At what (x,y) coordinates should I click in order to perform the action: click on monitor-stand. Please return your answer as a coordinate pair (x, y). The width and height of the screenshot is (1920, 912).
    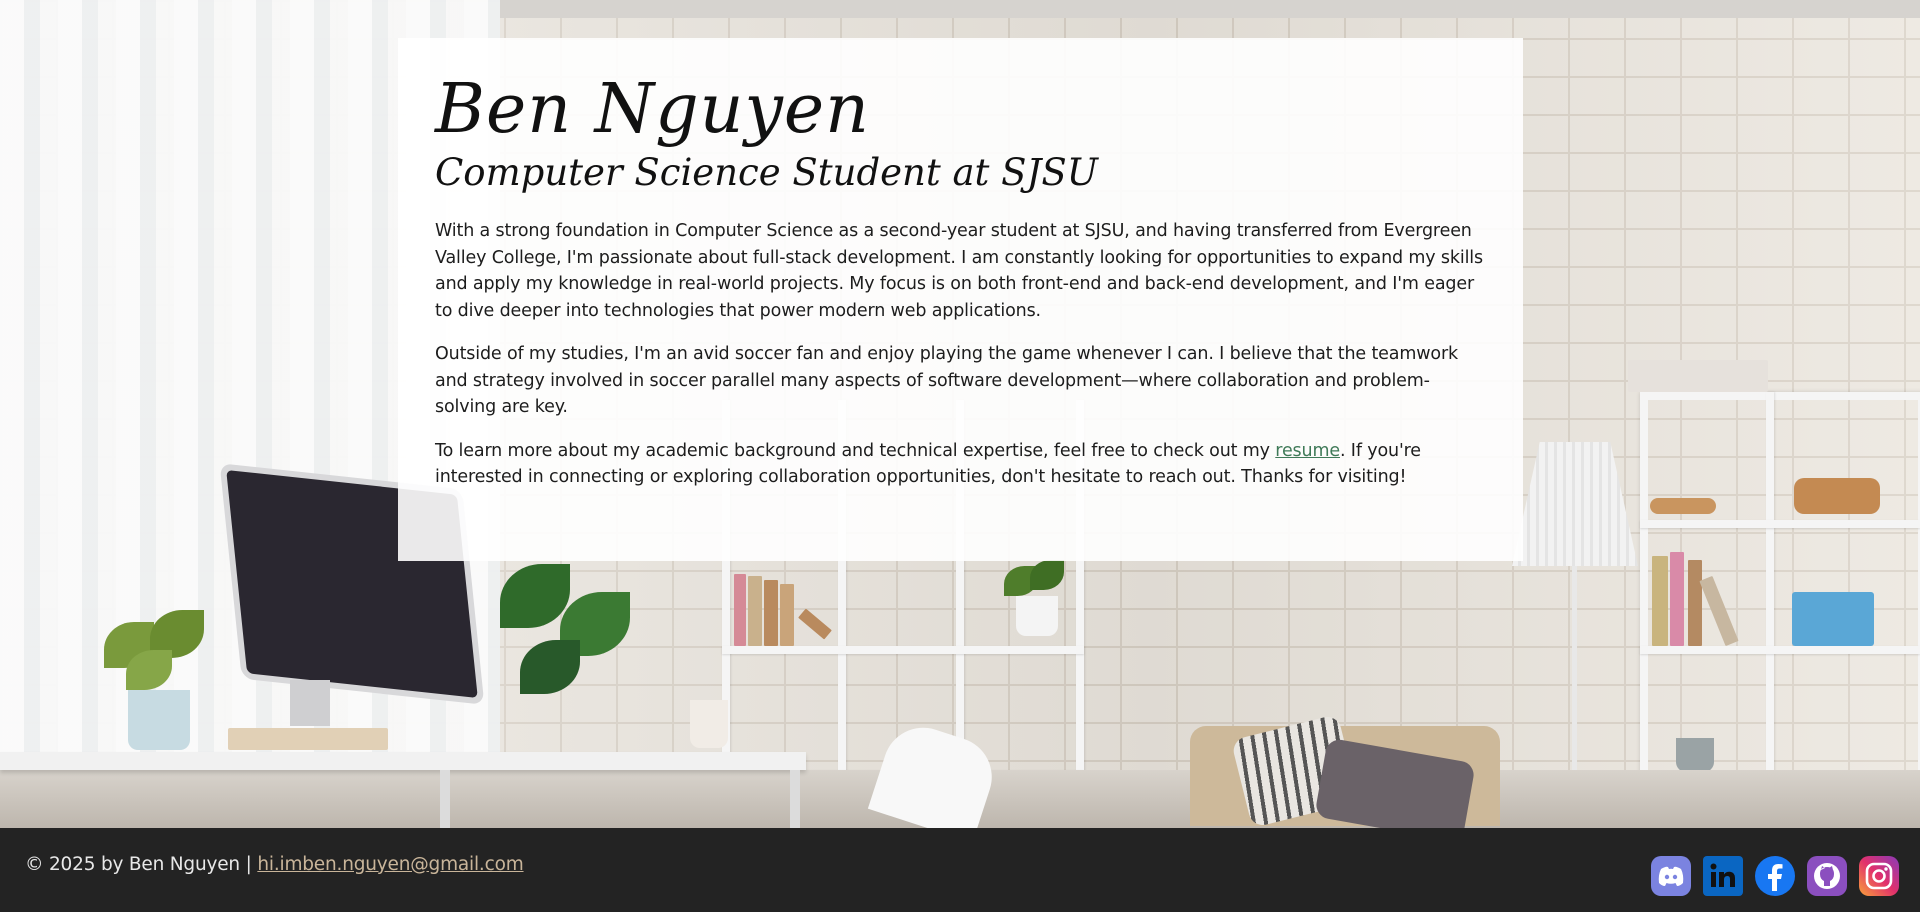
    Looking at the image, I should click on (310, 703).